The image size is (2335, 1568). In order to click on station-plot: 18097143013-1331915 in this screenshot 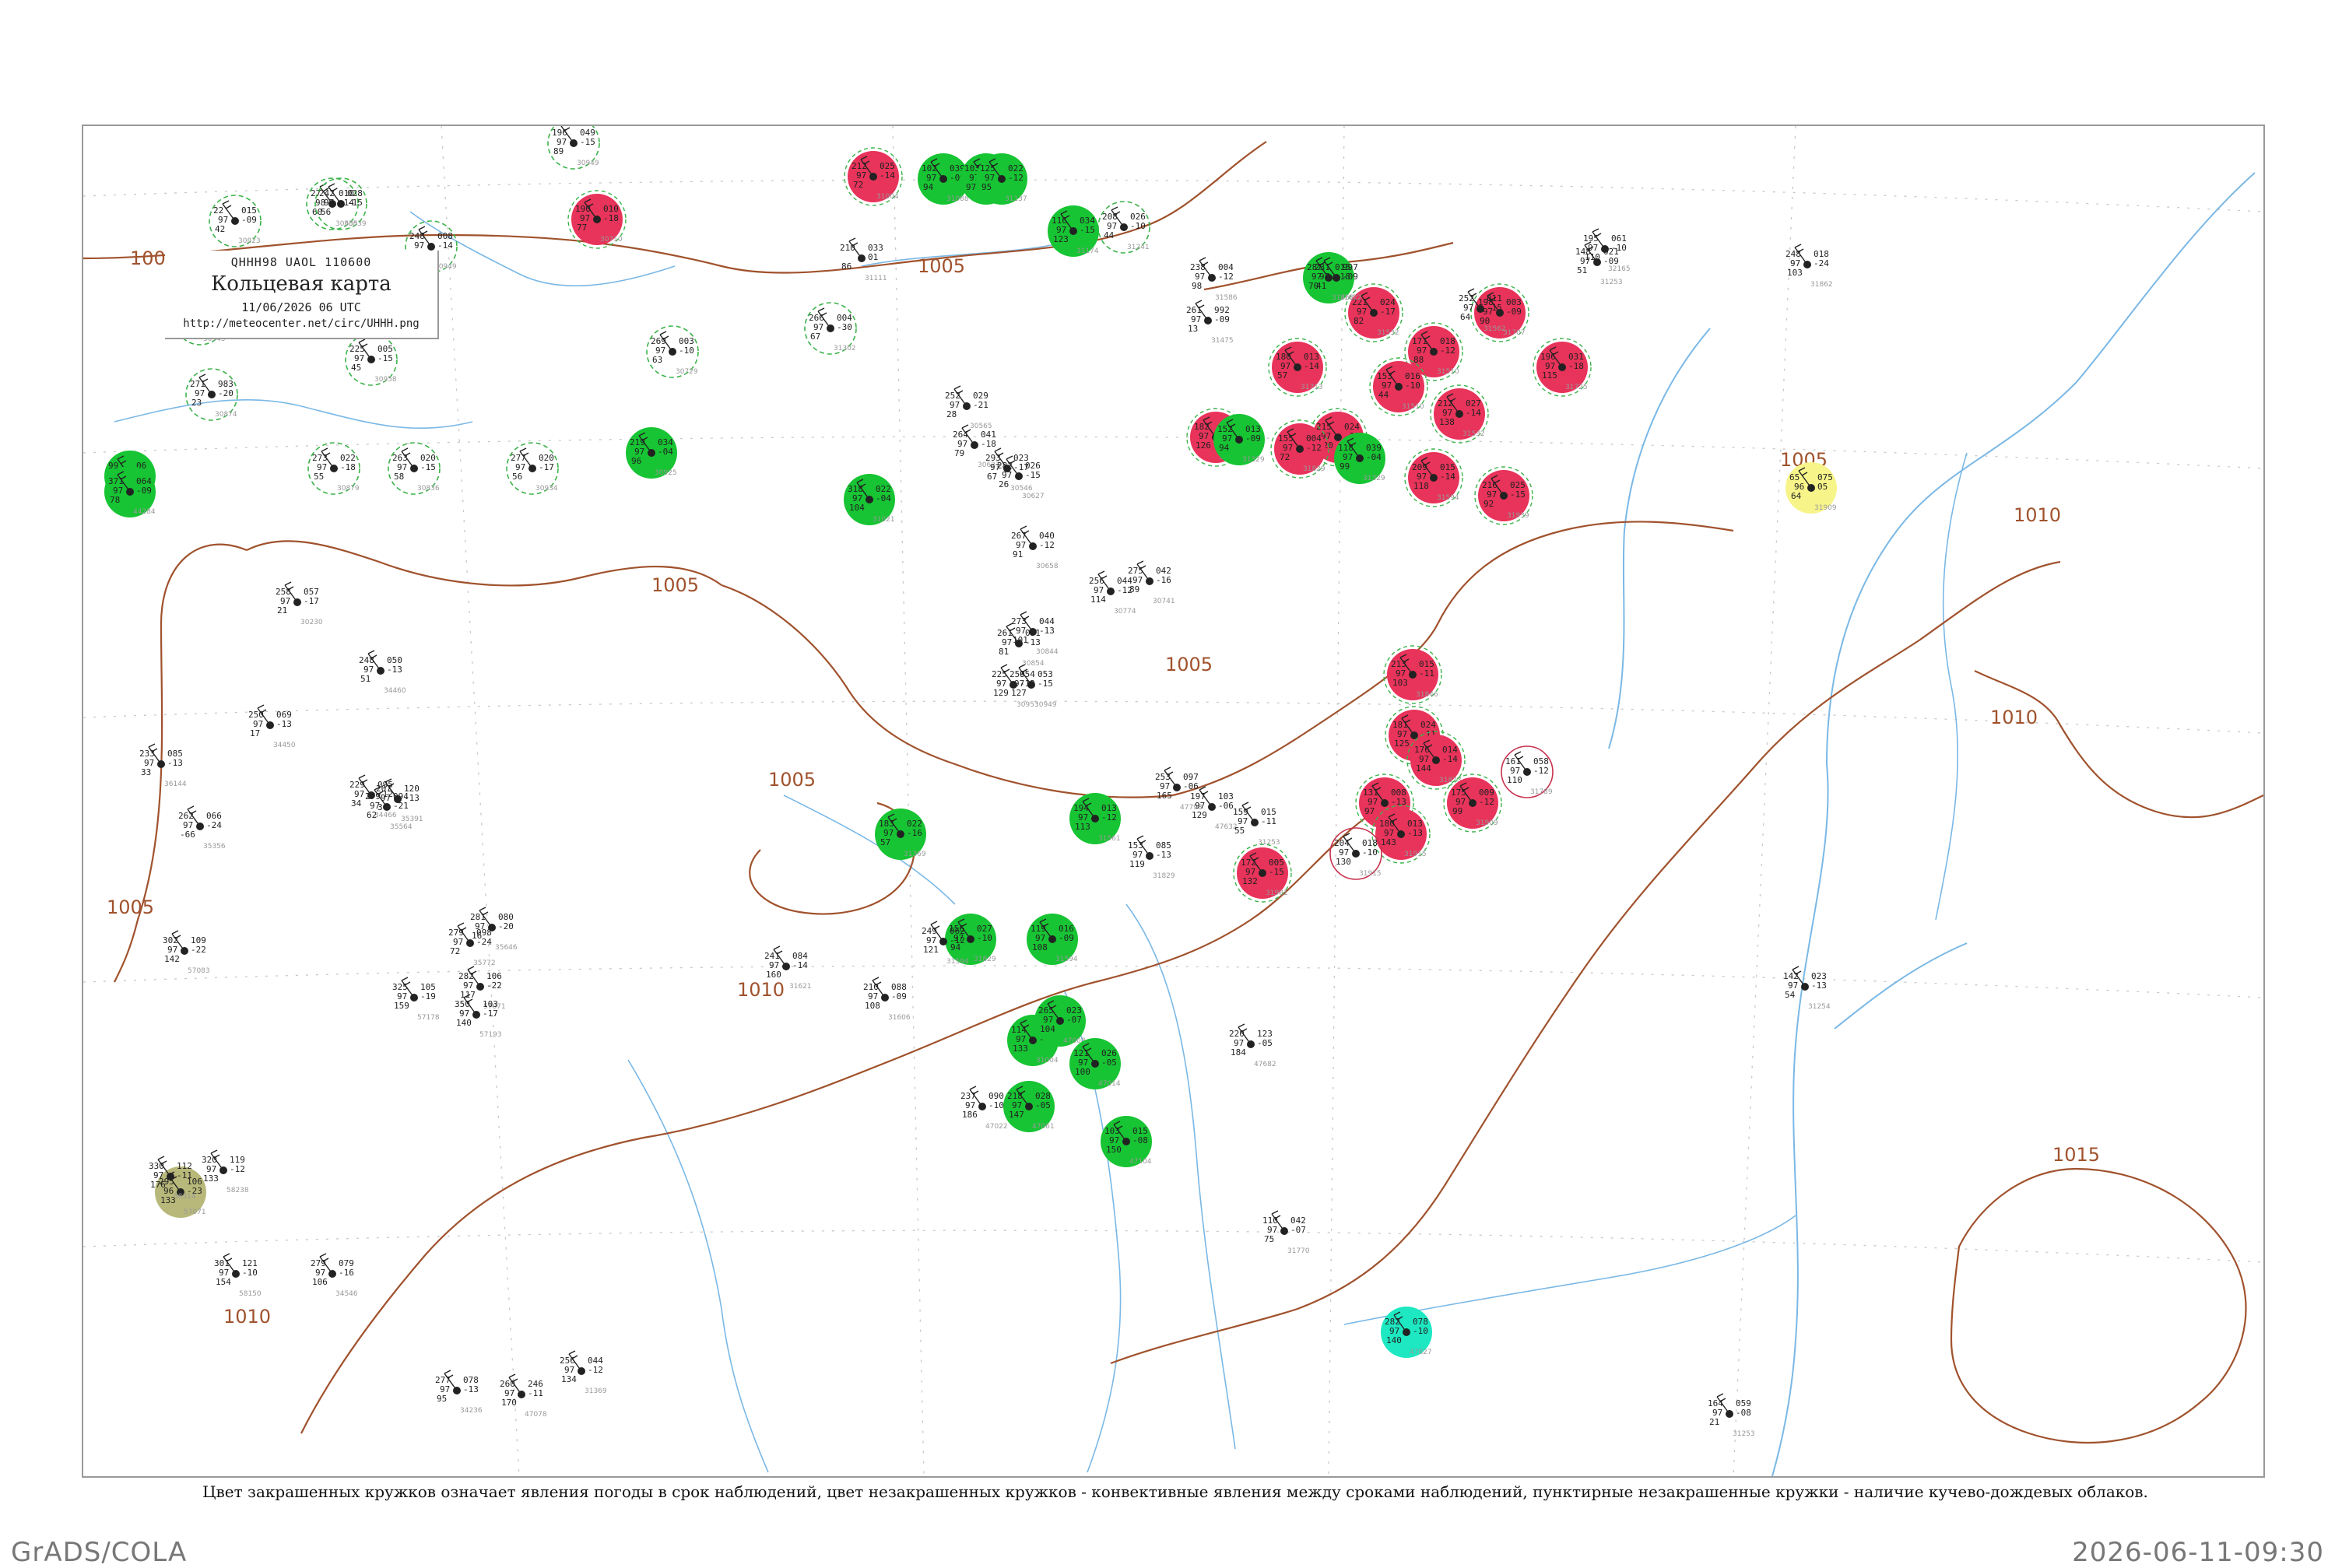, I will do `click(1401, 834)`.